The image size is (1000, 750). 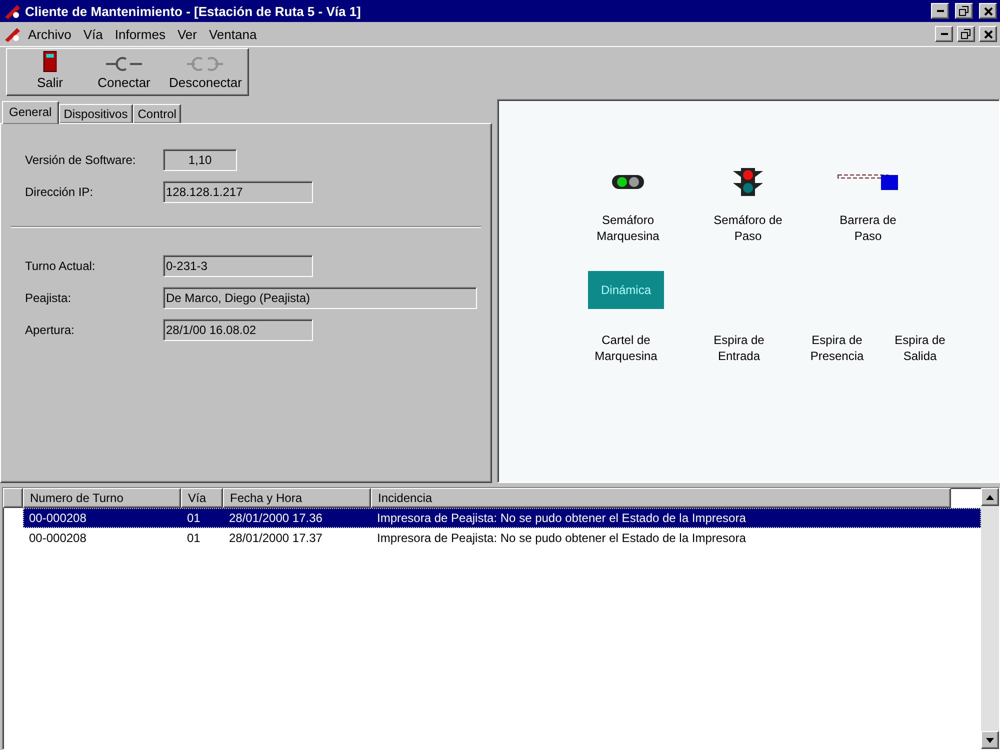 What do you see at coordinates (50, 330) in the screenshot?
I see `field-label: Apertura:` at bounding box center [50, 330].